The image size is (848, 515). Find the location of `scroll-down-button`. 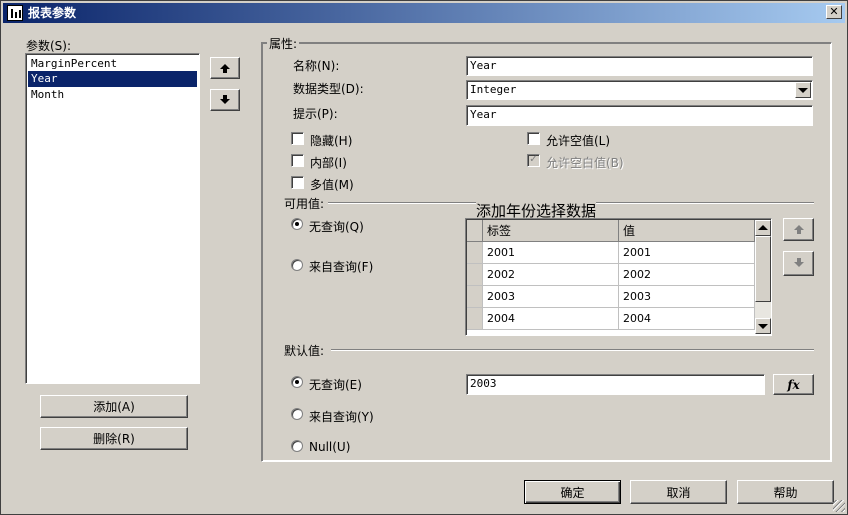

scroll-down-button is located at coordinates (763, 326).